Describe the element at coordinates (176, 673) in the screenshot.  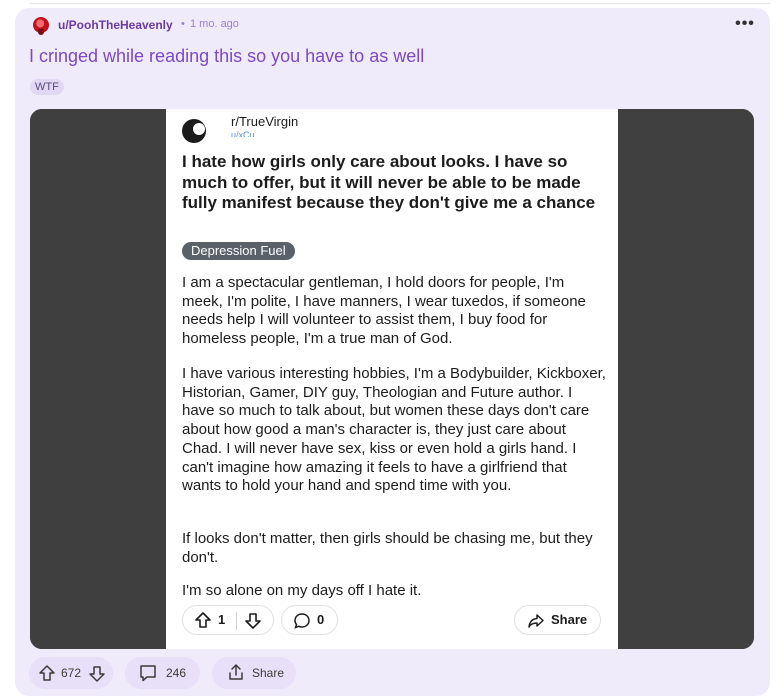
I see `comment-count: 246` at that location.